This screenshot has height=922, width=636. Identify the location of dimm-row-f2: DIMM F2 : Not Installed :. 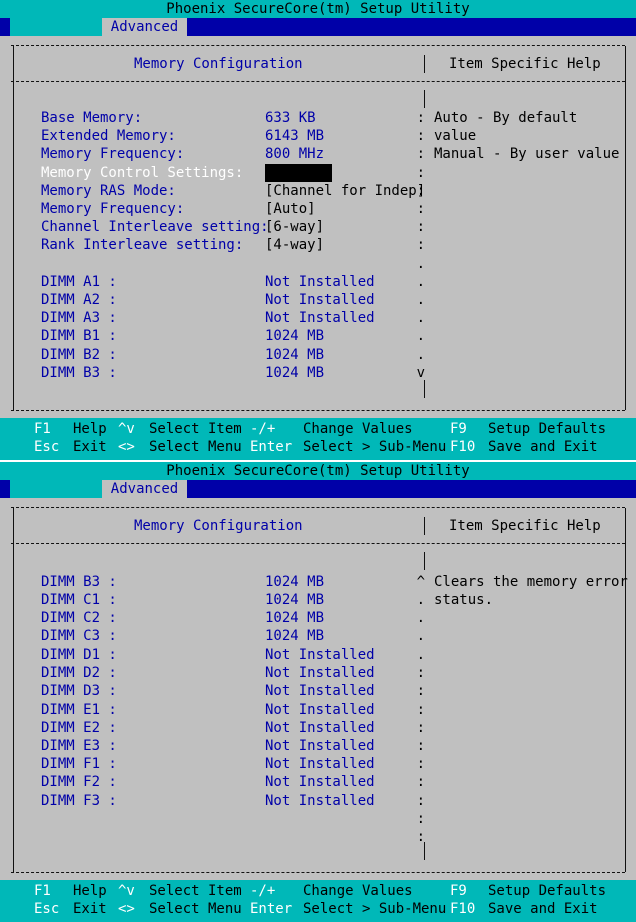
(318, 782).